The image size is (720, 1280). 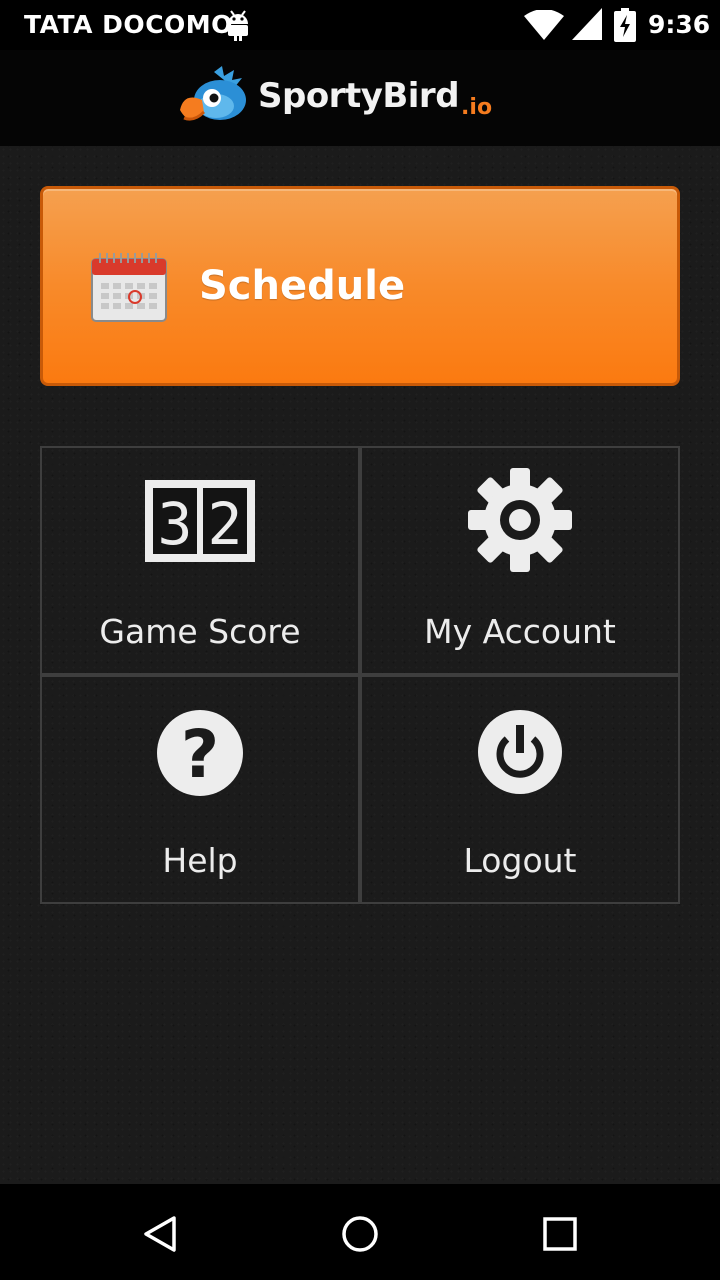 I want to click on schedule-label: Schedule, so click(x=302, y=286).